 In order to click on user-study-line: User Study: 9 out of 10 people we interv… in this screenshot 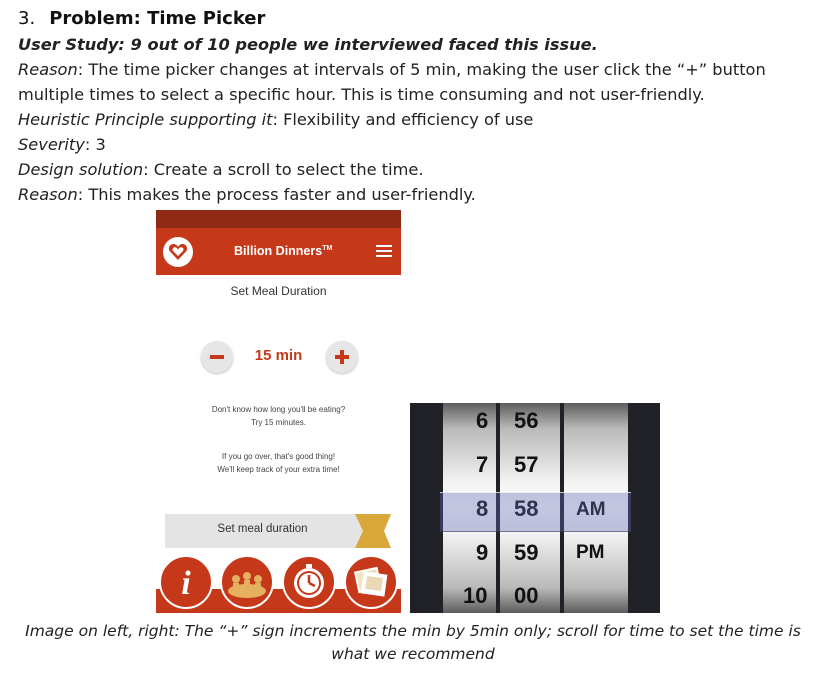, I will do `click(308, 44)`.